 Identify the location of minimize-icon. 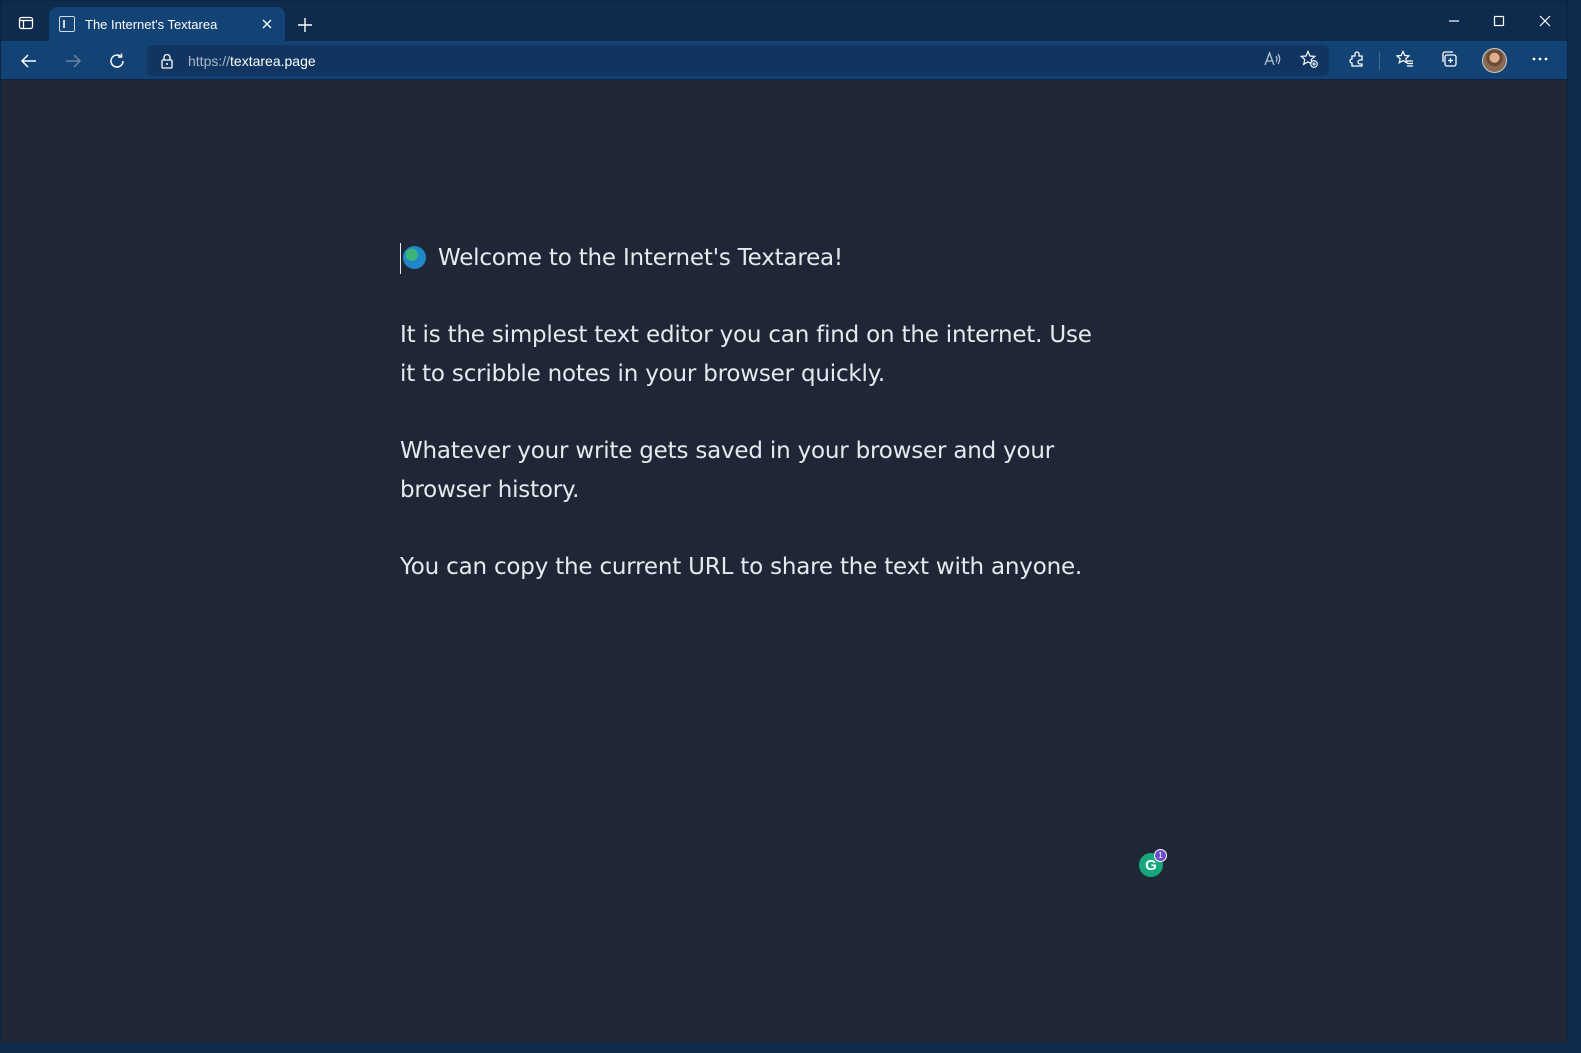
(1454, 21).